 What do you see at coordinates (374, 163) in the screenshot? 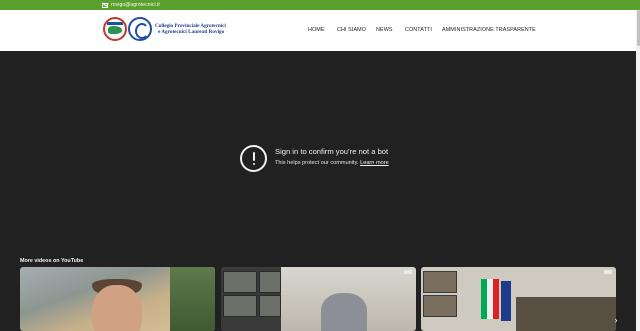
I see `learn-more-link: Learn more` at bounding box center [374, 163].